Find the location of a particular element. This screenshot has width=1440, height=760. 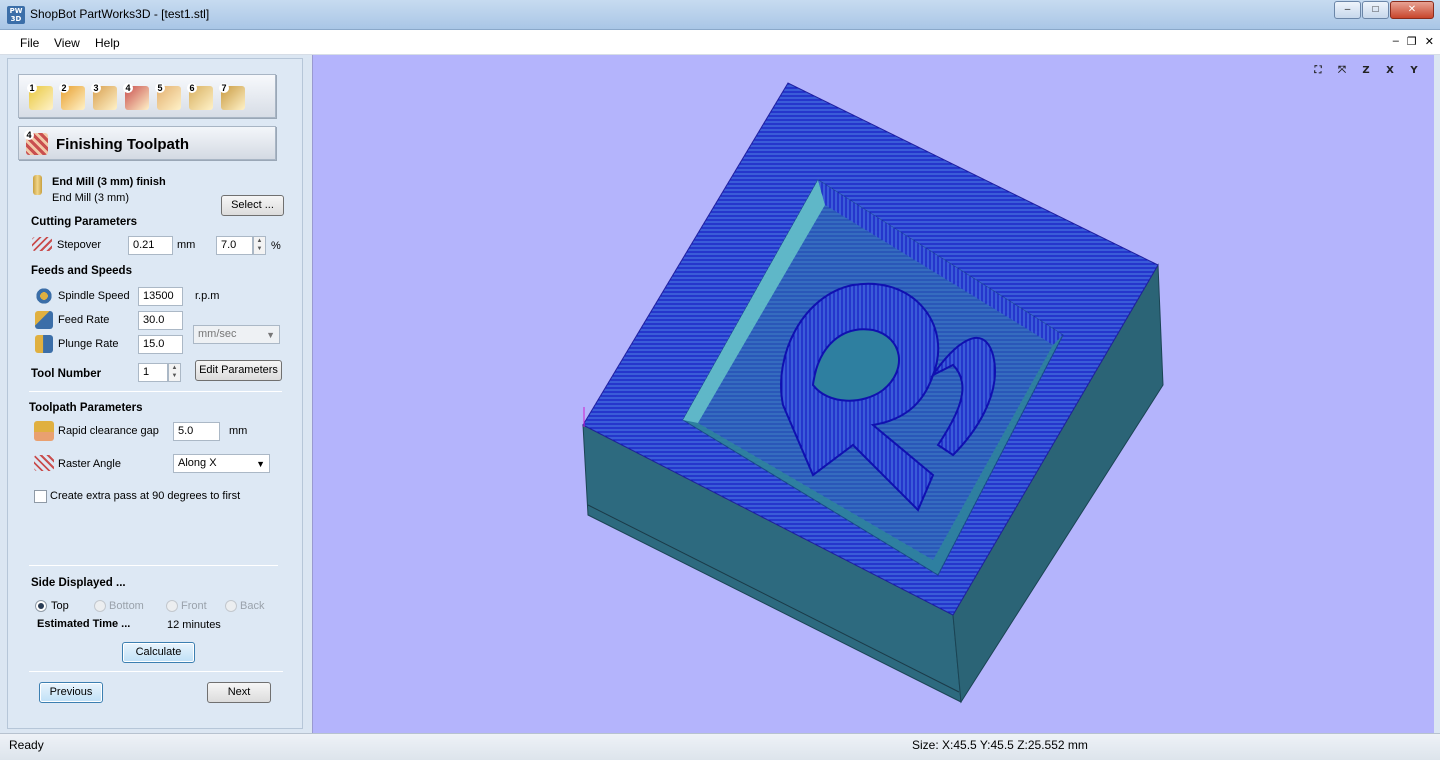

stepover-input: 0.21 is located at coordinates (150, 245).